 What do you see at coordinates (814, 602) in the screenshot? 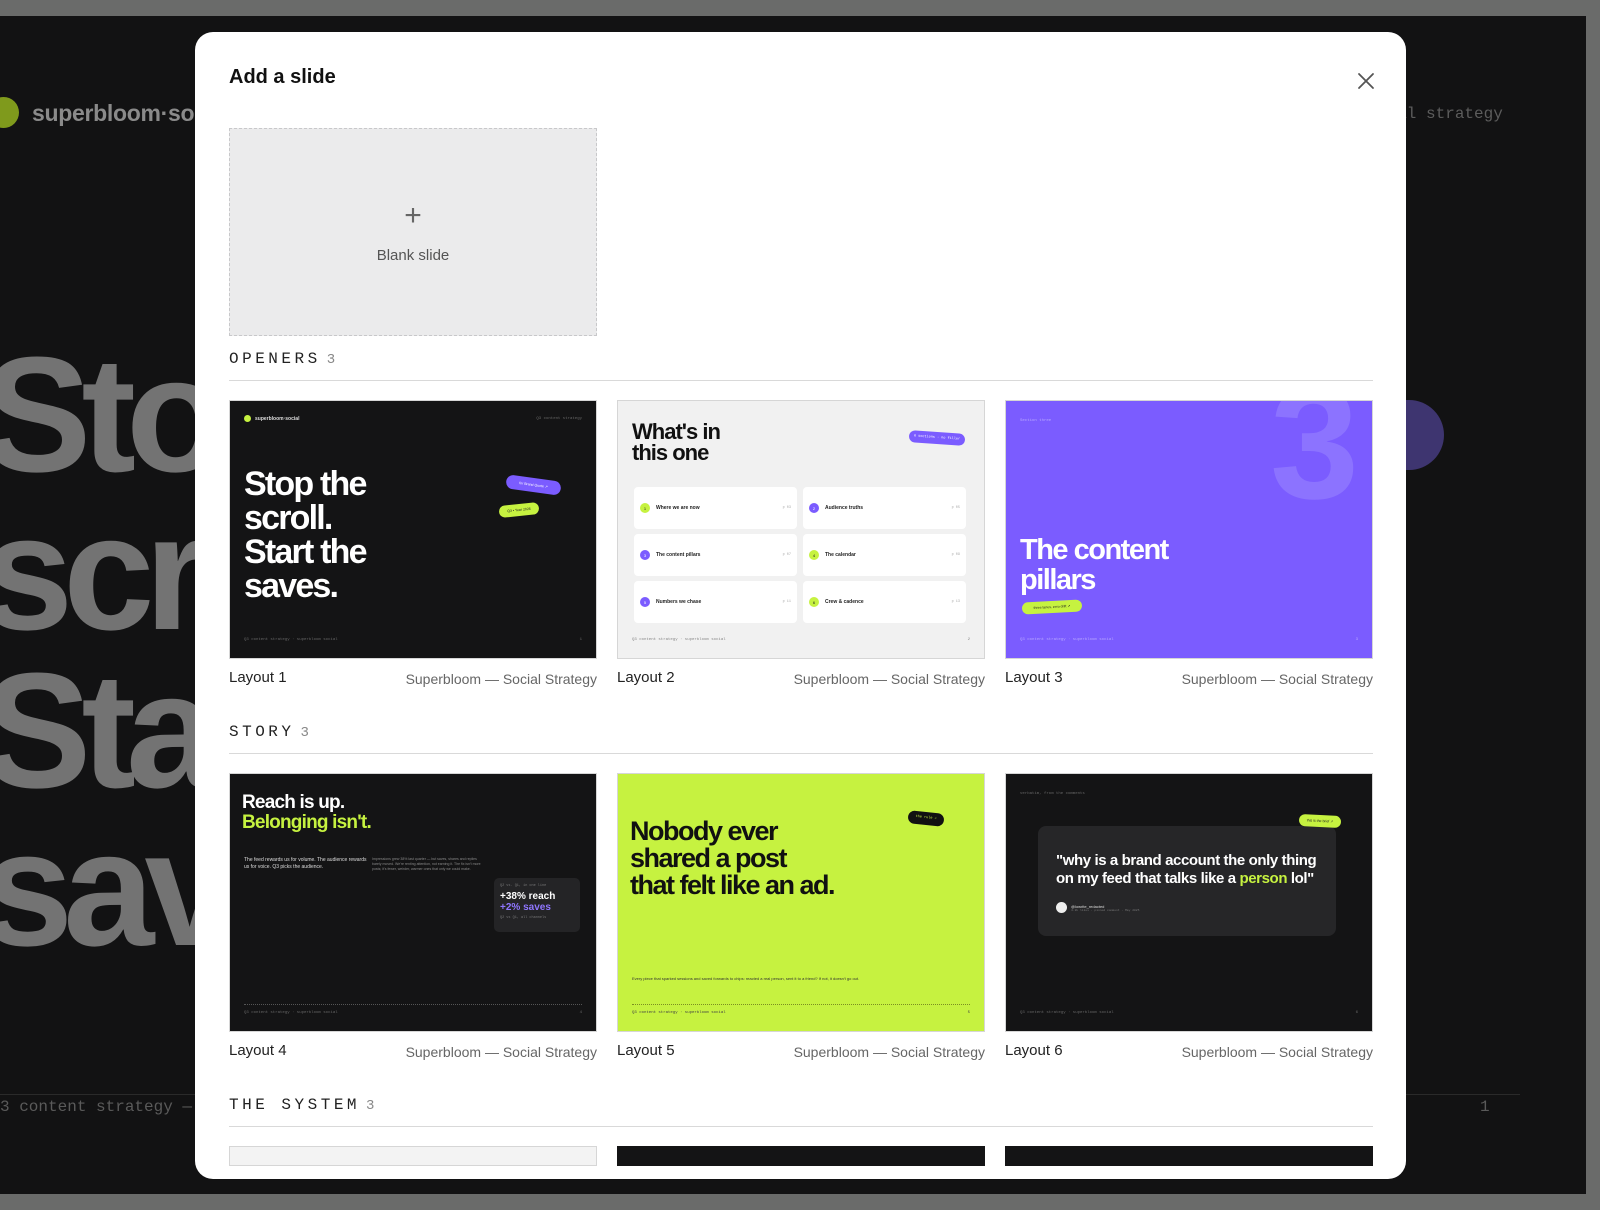
I see `agenda-number: 6` at bounding box center [814, 602].